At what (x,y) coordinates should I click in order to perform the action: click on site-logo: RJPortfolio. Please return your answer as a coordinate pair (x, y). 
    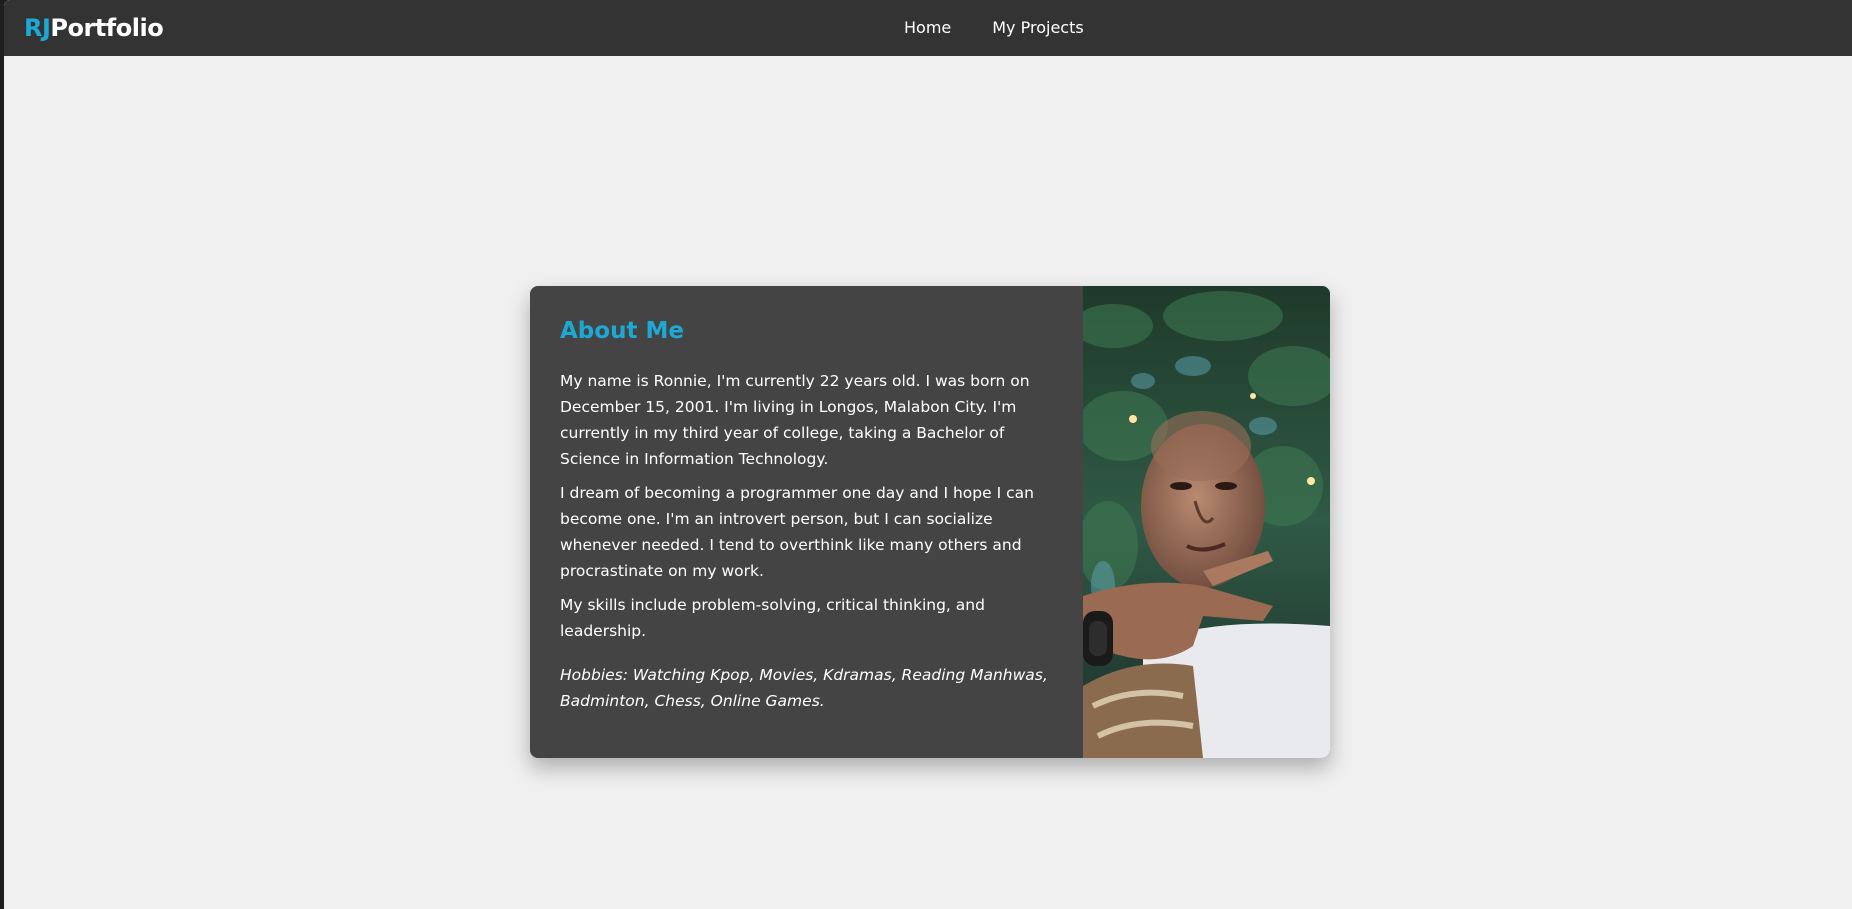
    Looking at the image, I should click on (94, 28).